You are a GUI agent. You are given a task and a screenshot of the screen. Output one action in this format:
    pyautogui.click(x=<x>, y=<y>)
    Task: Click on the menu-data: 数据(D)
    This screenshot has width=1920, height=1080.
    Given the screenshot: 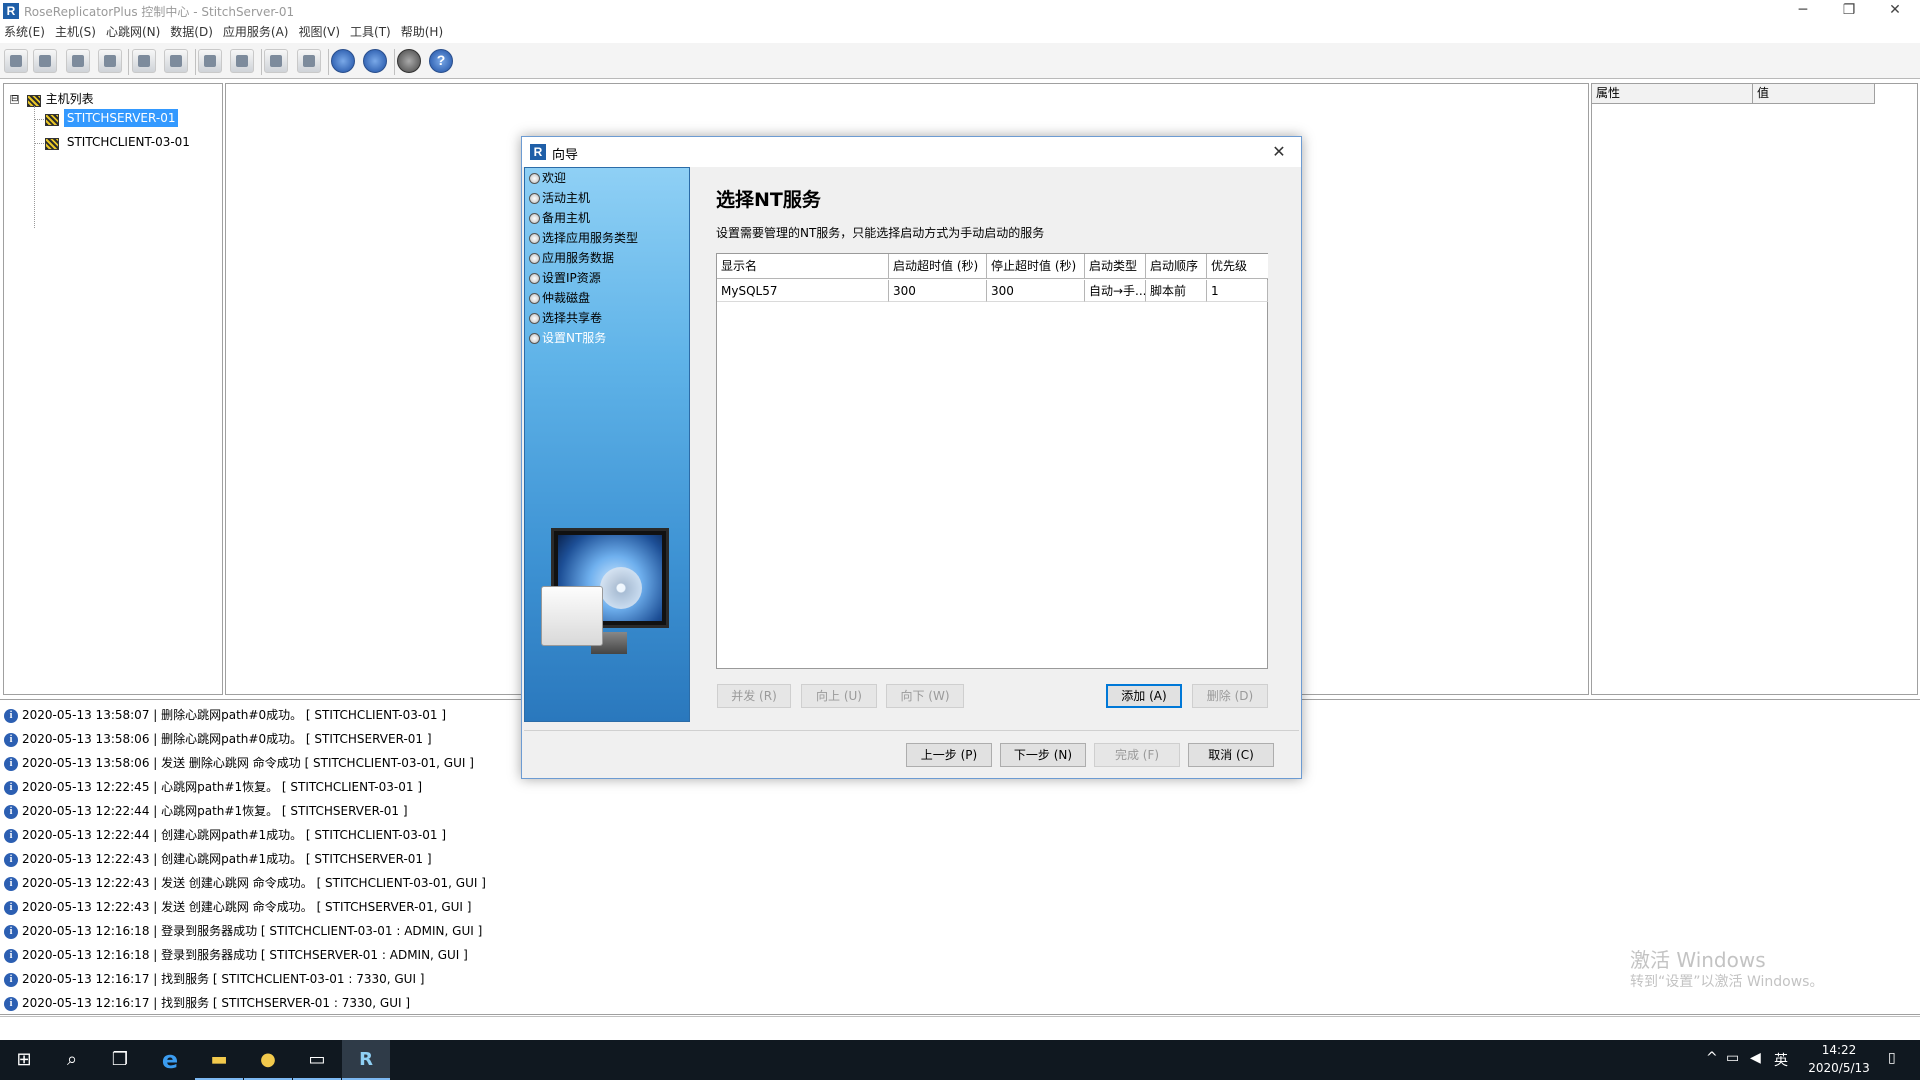 What is the action you would take?
    pyautogui.click(x=192, y=32)
    